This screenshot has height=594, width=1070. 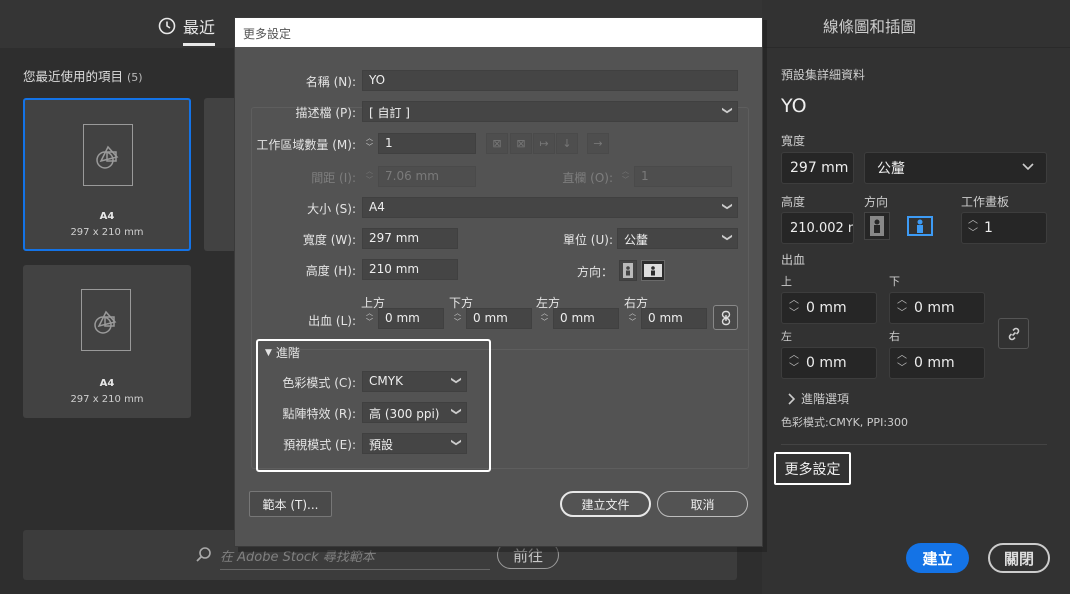 What do you see at coordinates (934, 363) in the screenshot?
I see `bleed-right-value: 0 mm` at bounding box center [934, 363].